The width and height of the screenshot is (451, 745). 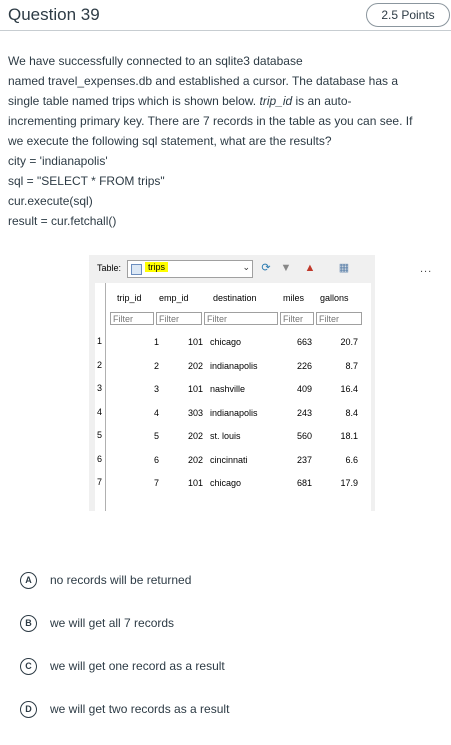 What do you see at coordinates (62, 221) in the screenshot?
I see `code-line: result = cur.fetchall()` at bounding box center [62, 221].